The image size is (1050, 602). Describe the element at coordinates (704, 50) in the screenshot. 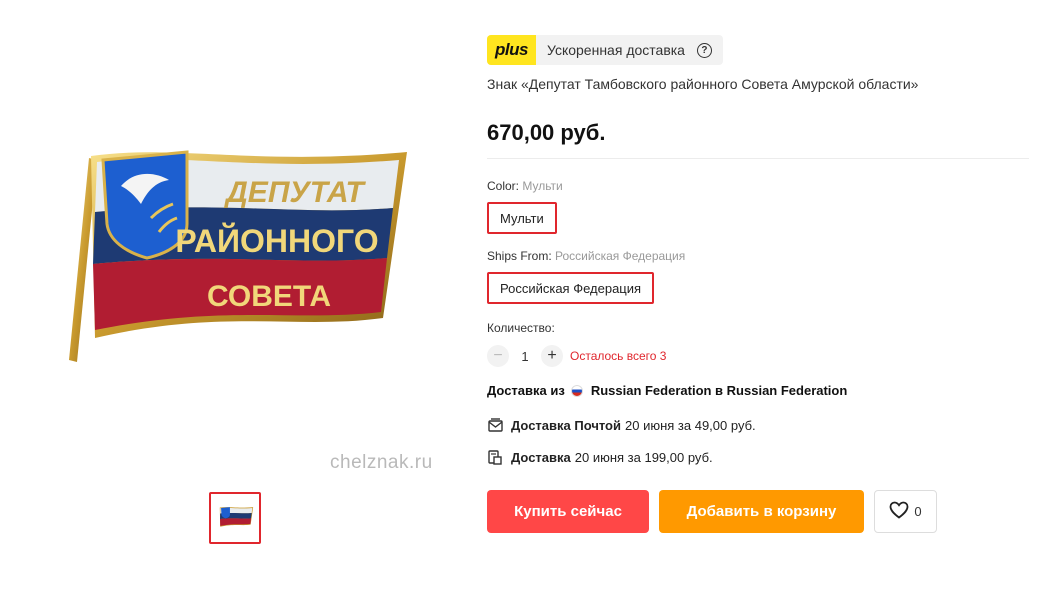

I see `help-icon: ?` at that location.